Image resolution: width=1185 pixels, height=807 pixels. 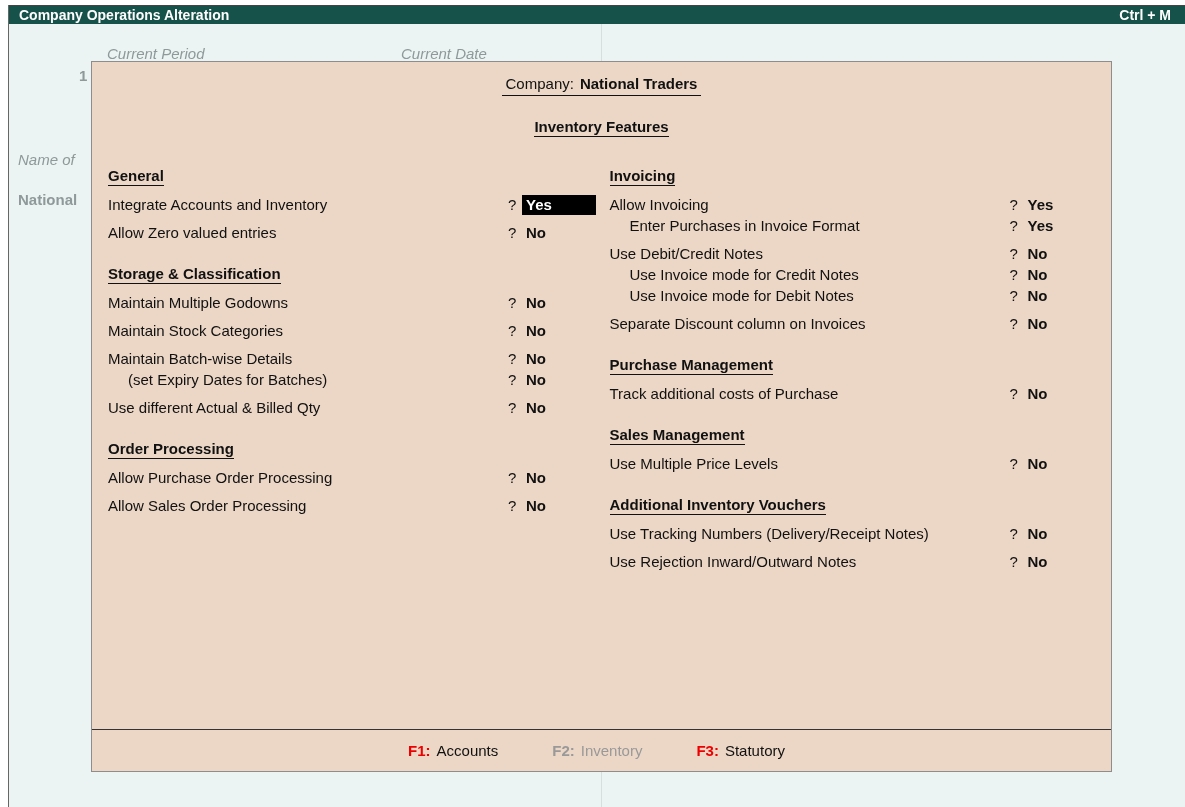 I want to click on option-label: Integrate Accounts and Inventory, so click(x=218, y=205).